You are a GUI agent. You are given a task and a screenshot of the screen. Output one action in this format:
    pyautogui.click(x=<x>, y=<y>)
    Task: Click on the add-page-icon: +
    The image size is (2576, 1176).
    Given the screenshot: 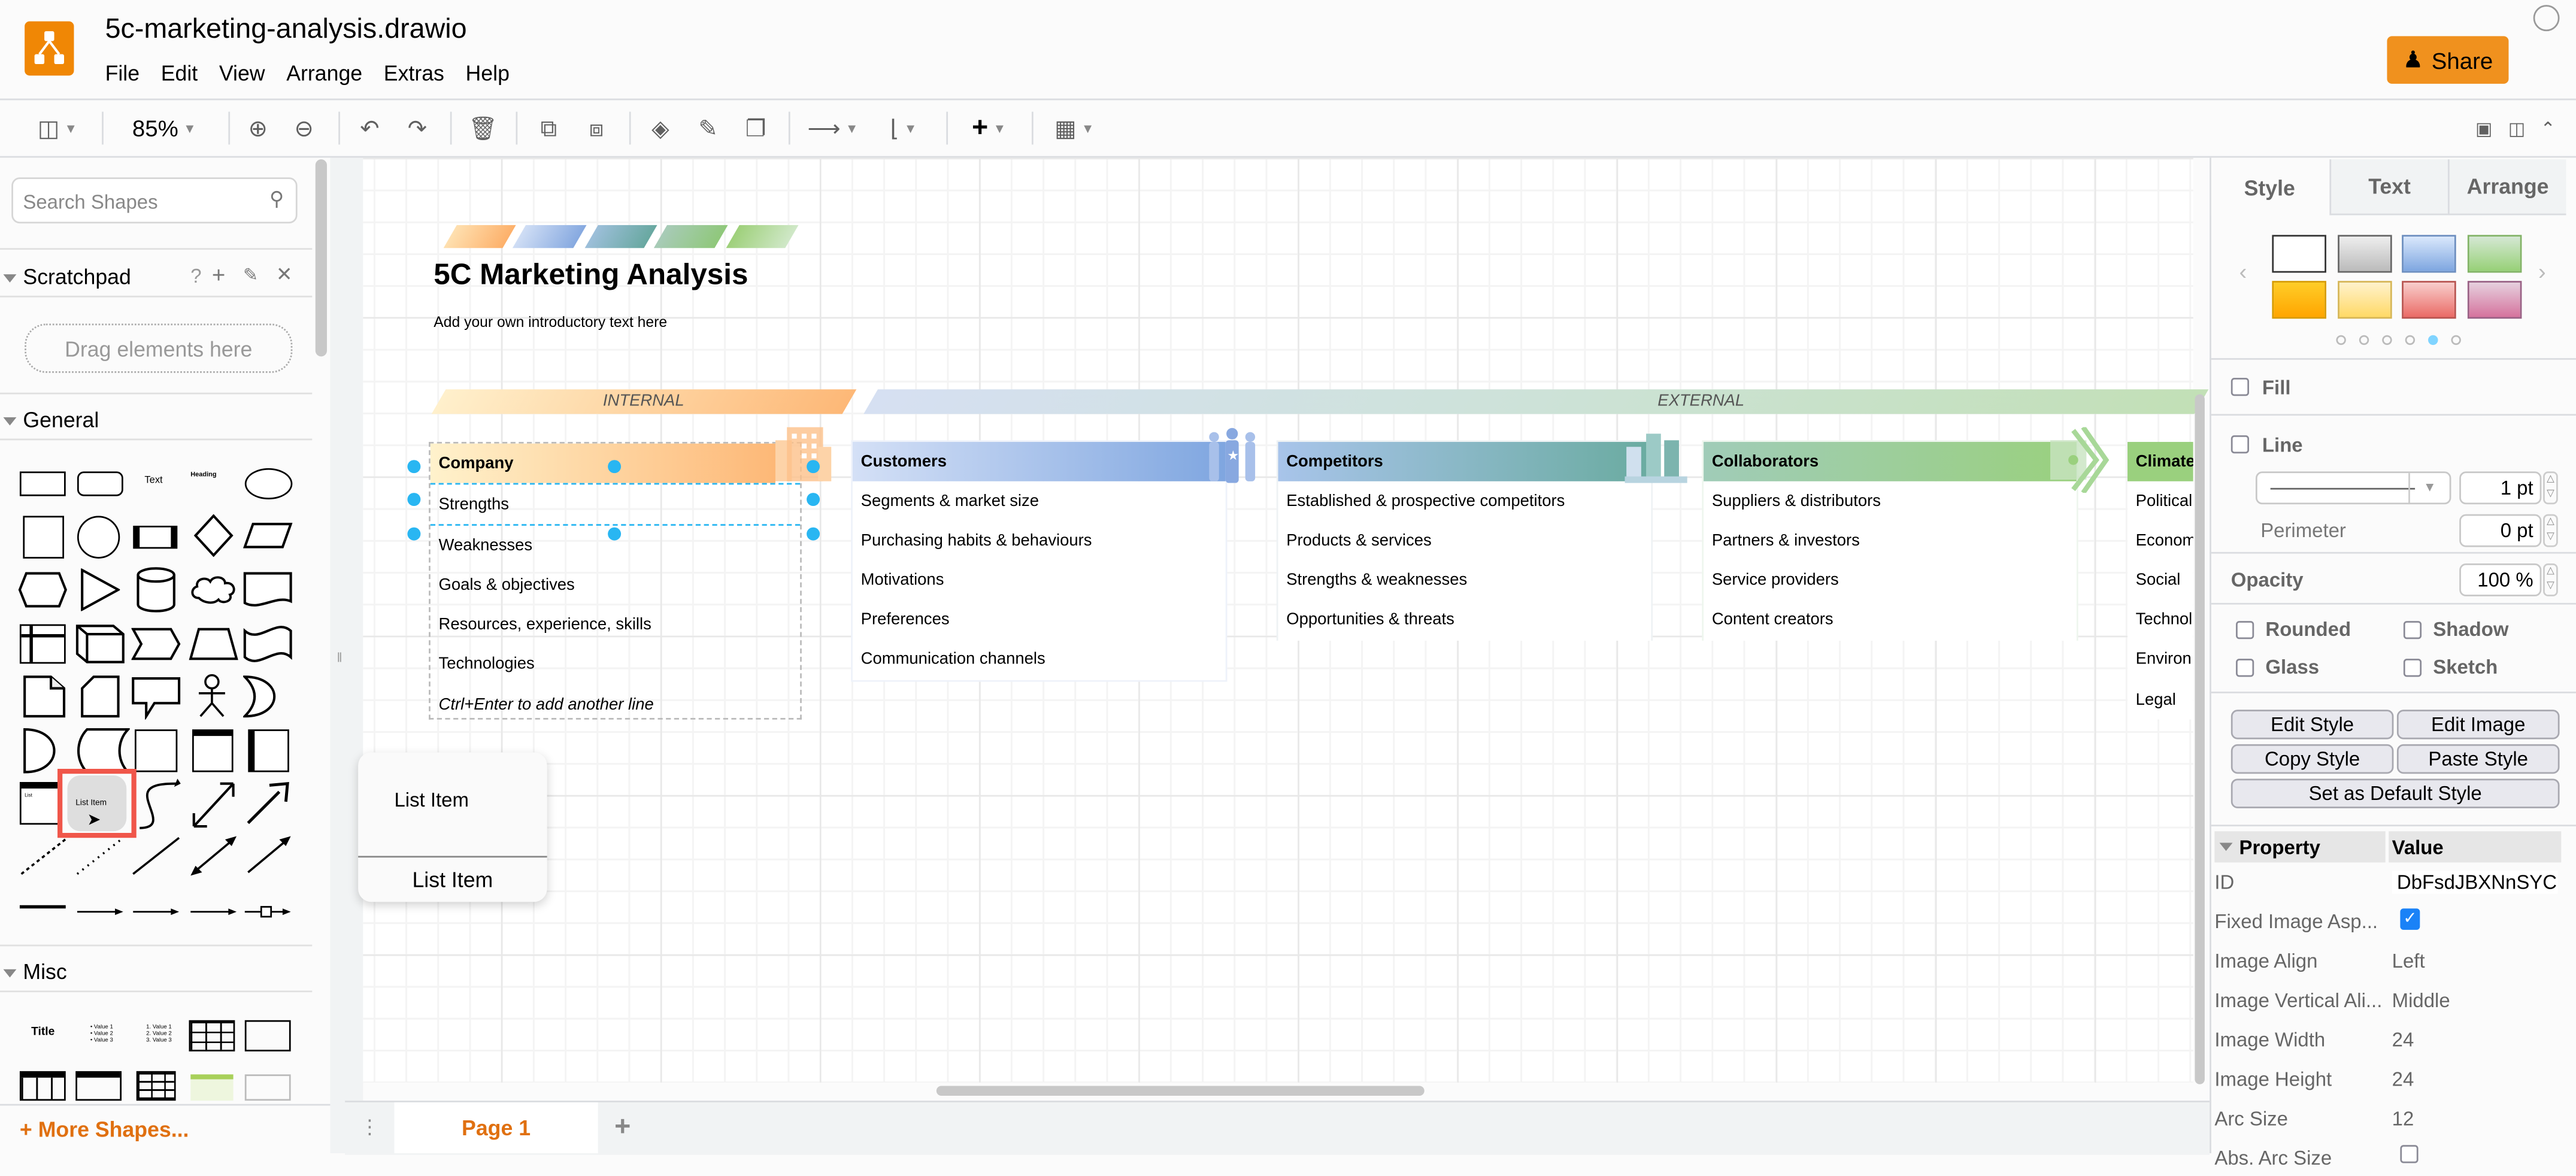 What is the action you would take?
    pyautogui.click(x=622, y=1127)
    